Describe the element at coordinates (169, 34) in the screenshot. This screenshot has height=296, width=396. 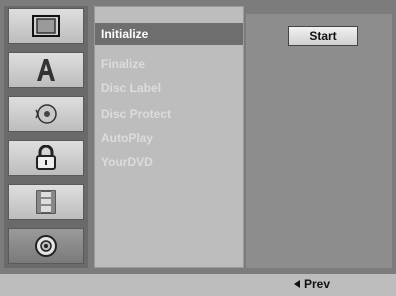
I see `menu-item-initialize: Initialize` at that location.